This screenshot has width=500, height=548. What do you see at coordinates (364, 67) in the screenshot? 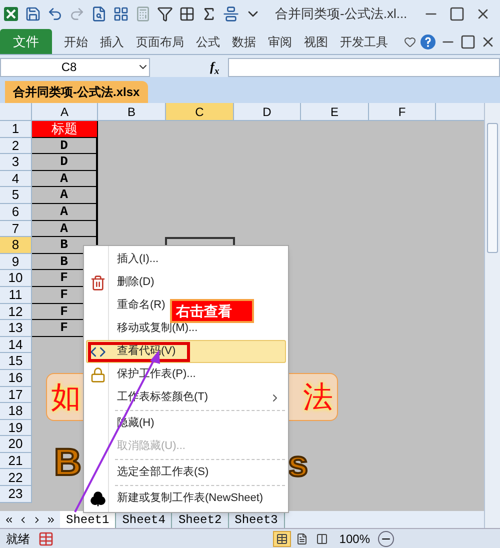
I see `formula-input` at bounding box center [364, 67].